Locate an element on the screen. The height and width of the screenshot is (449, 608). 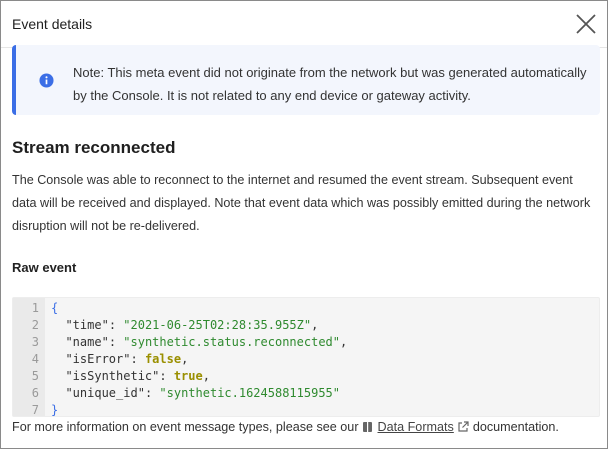
code-line: "unique_id": "synthetic.1624588115955" is located at coordinates (203, 393).